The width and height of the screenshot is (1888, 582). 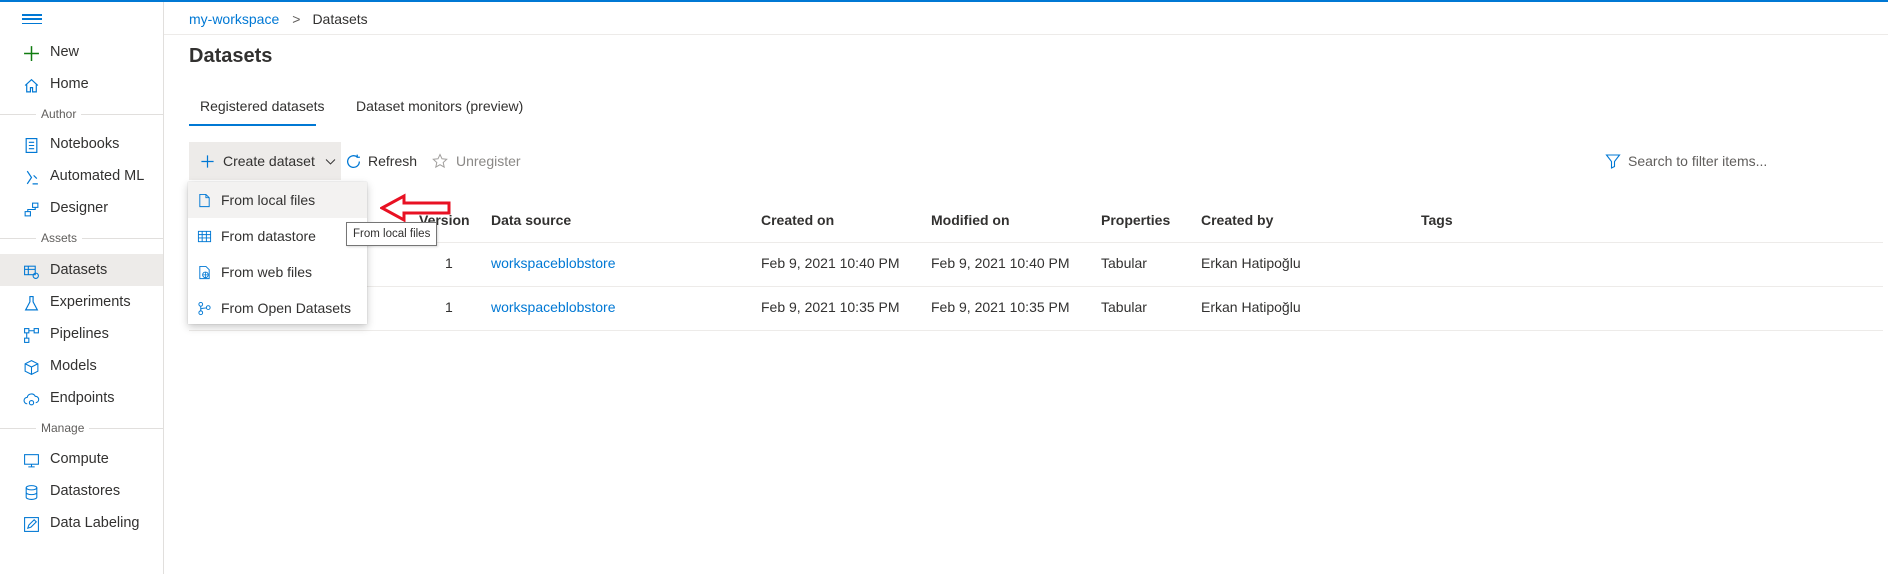 I want to click on sidebar-item-label: Data Labeling, so click(x=95, y=523).